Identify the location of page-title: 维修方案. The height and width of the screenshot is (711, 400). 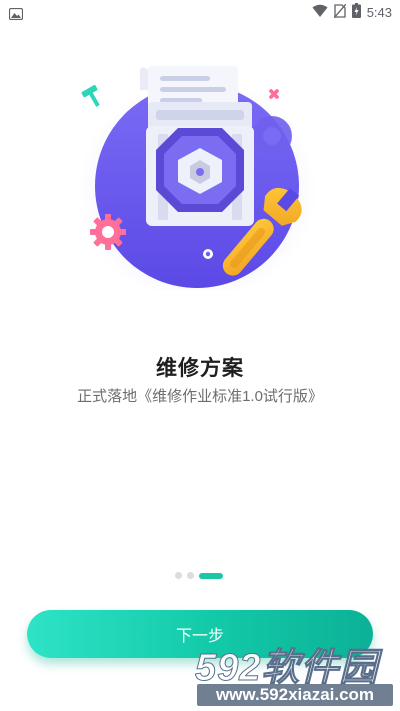
(200, 368).